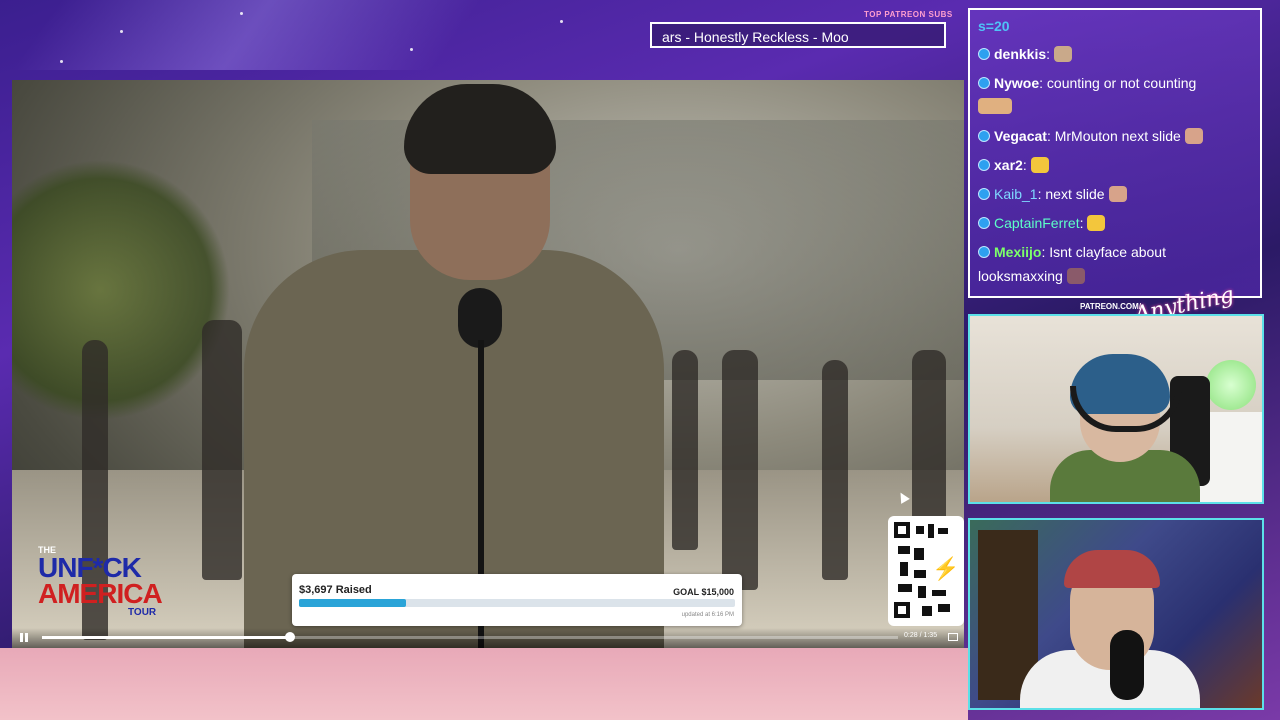  Describe the element at coordinates (1020, 276) in the screenshot. I see `chat-text: looksmaxxing` at that location.